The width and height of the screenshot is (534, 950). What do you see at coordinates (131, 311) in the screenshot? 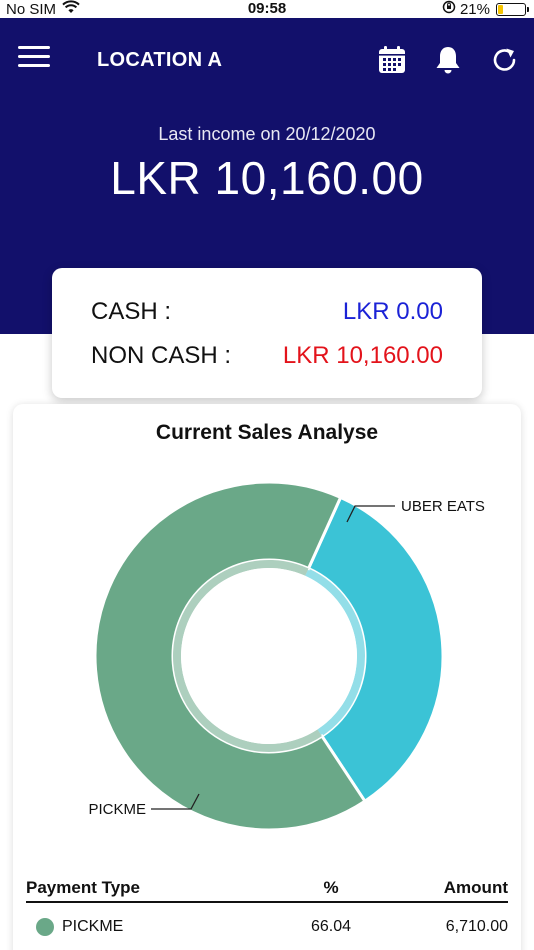
I see `cash-label: CASH :` at bounding box center [131, 311].